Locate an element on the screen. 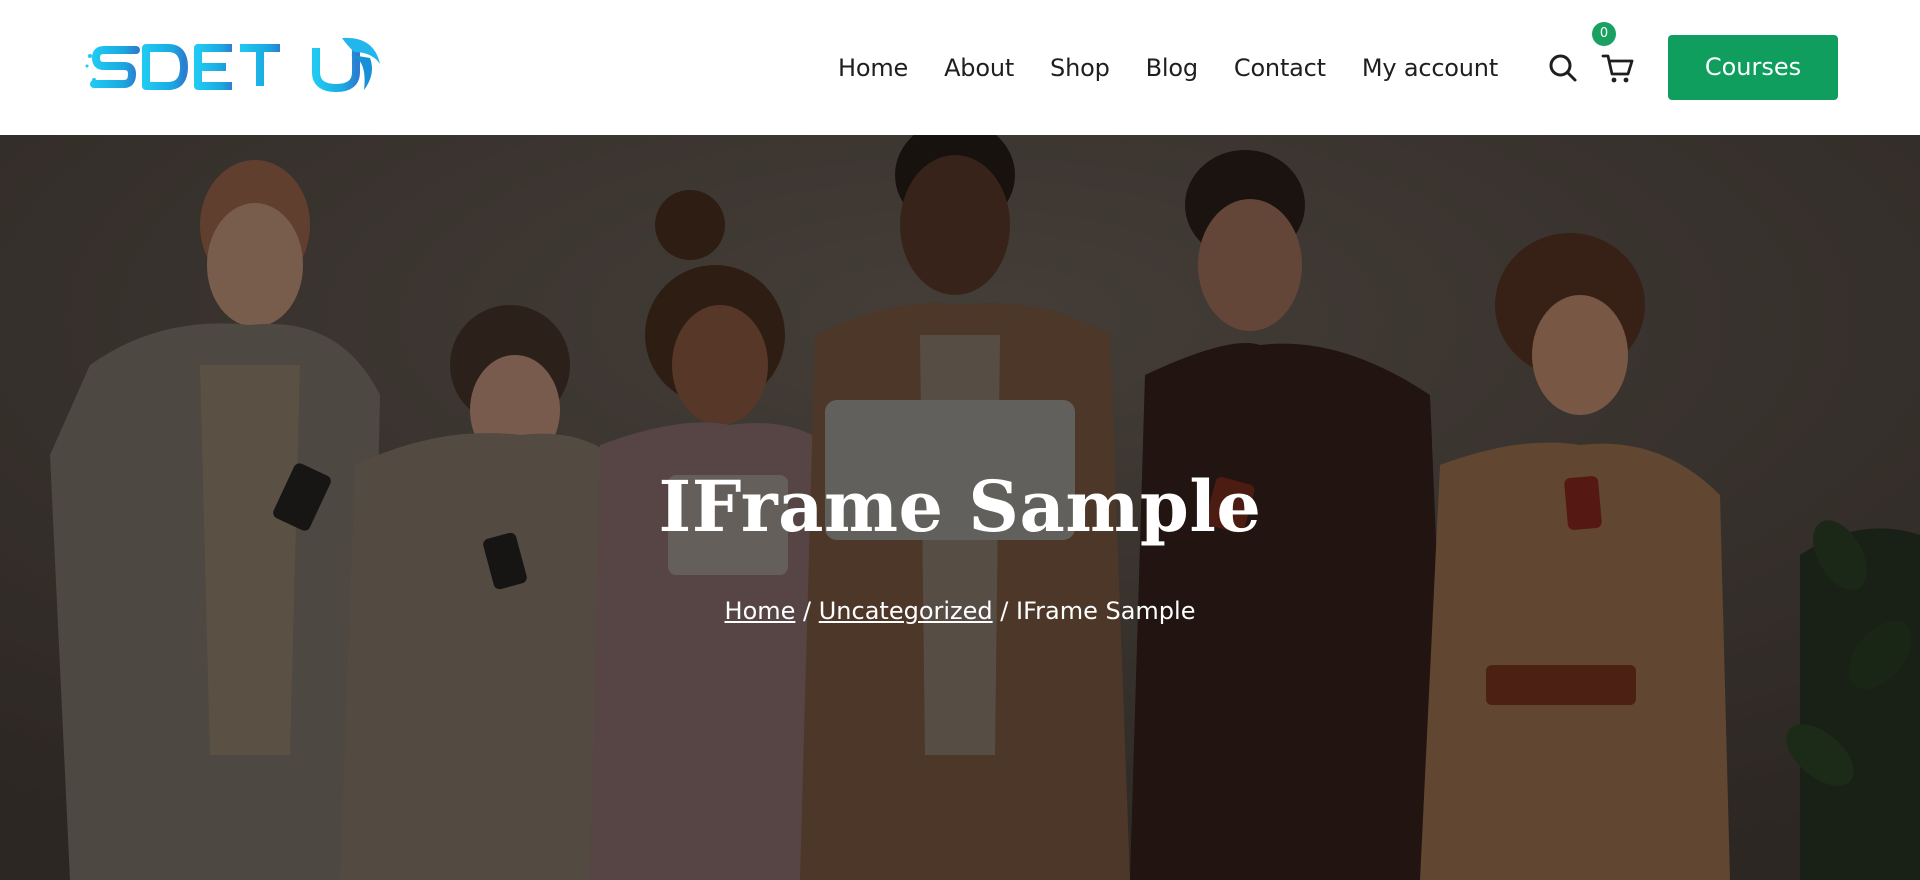 The height and width of the screenshot is (880, 1920). search-icon is located at coordinates (1563, 68).